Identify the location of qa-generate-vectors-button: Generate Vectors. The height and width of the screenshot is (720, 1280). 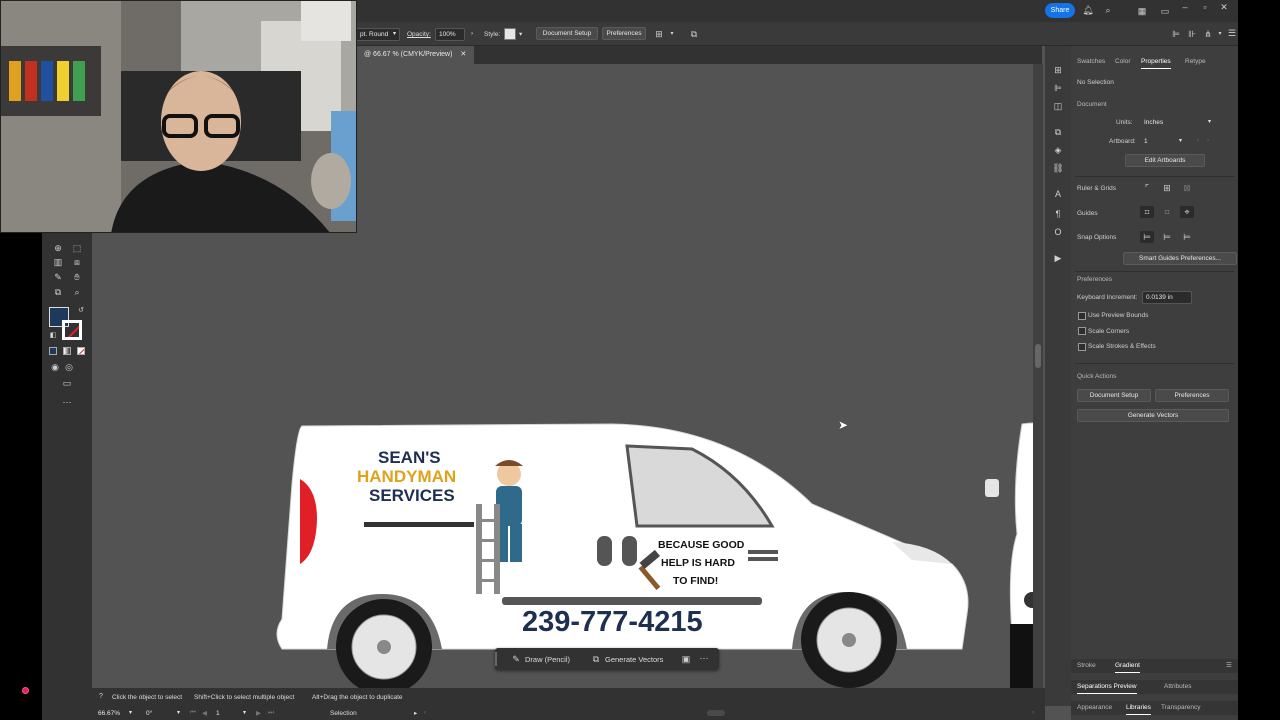
(1153, 415).